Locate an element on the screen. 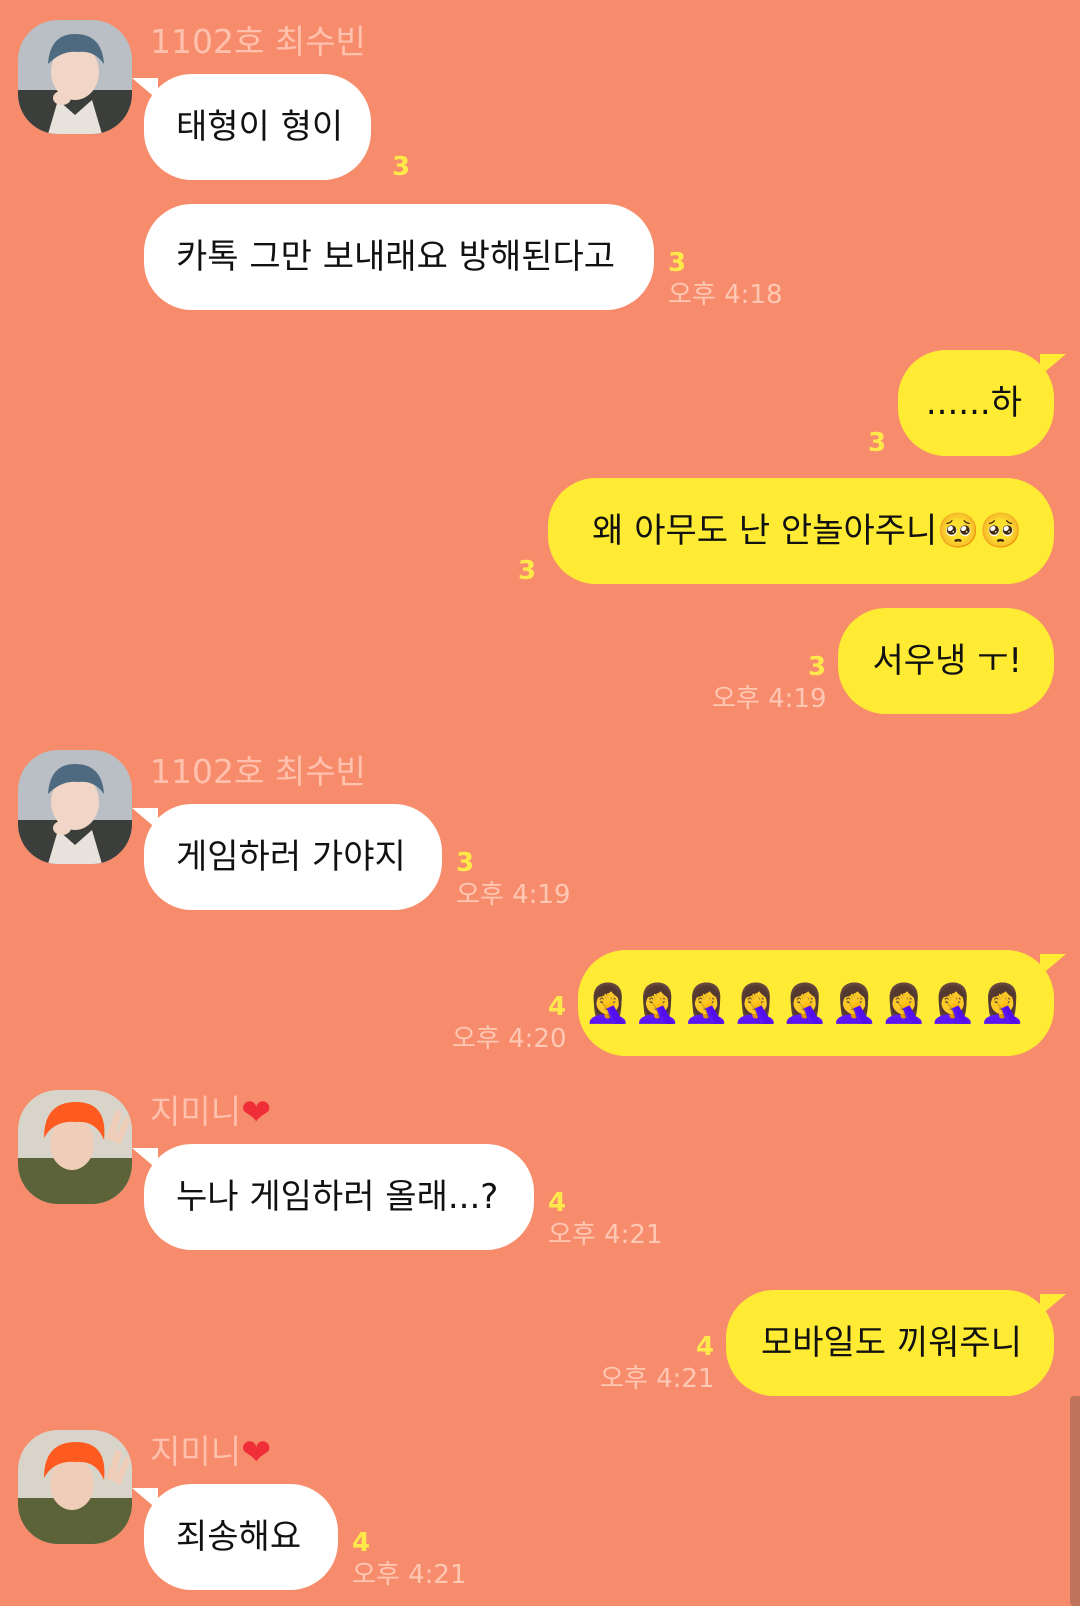 The height and width of the screenshot is (1606, 1080). message-bubble-incoming: 죄송해요 is located at coordinates (235, 1537).